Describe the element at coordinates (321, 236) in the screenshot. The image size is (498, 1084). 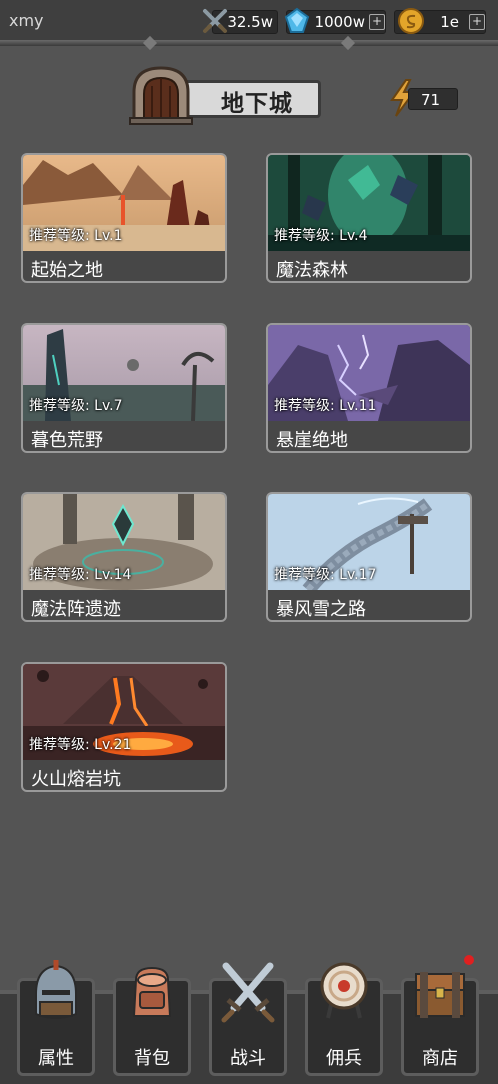
I see `recommended-level: 推荐等级: Lv.4` at that location.